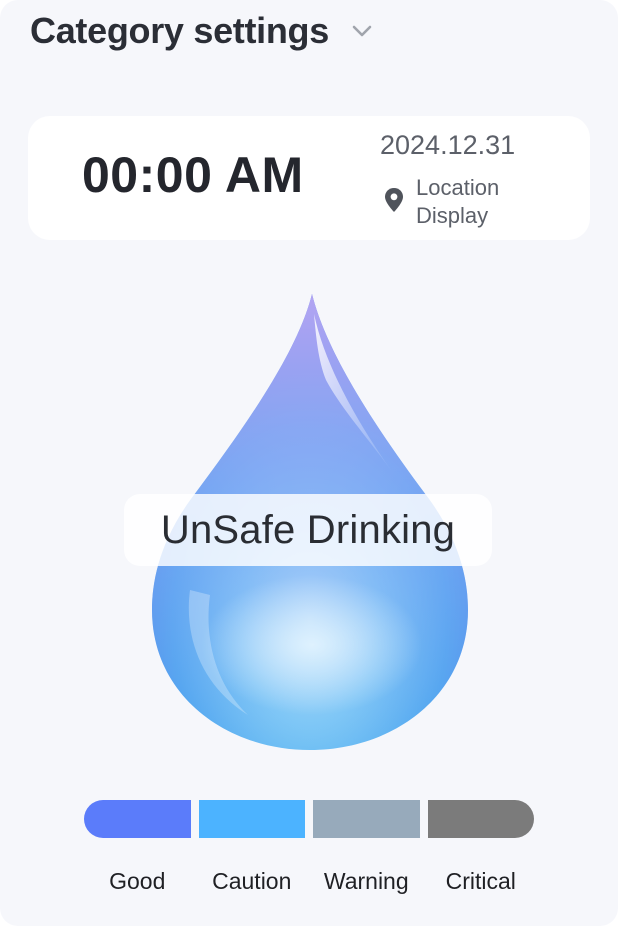 This screenshot has width=620, height=928. What do you see at coordinates (366, 819) in the screenshot?
I see `scale-segment-warning` at bounding box center [366, 819].